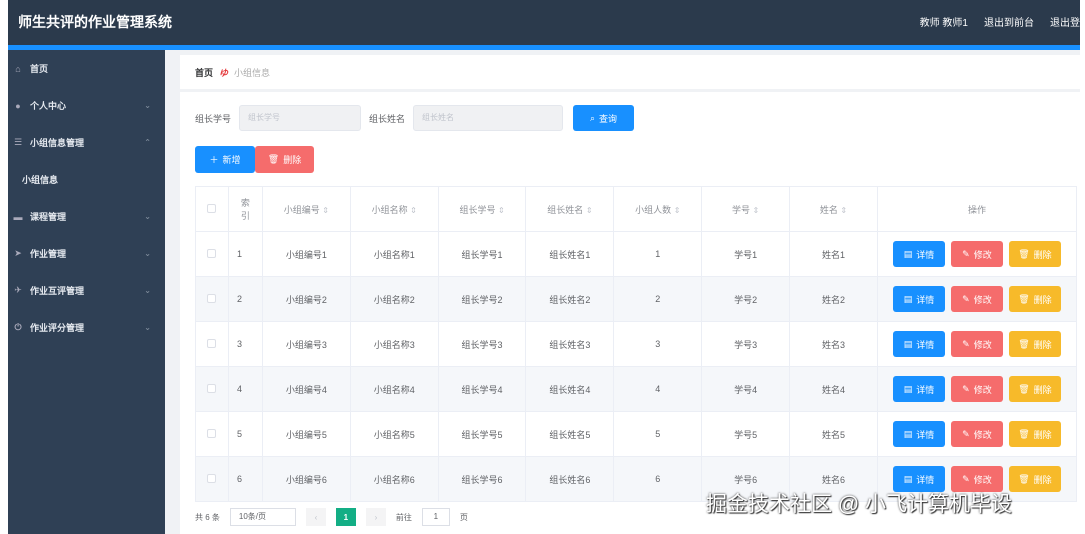  What do you see at coordinates (859, 504) in the screenshot?
I see `watermark: 掘金技术社区 @ 小飞计算机毕设` at bounding box center [859, 504].